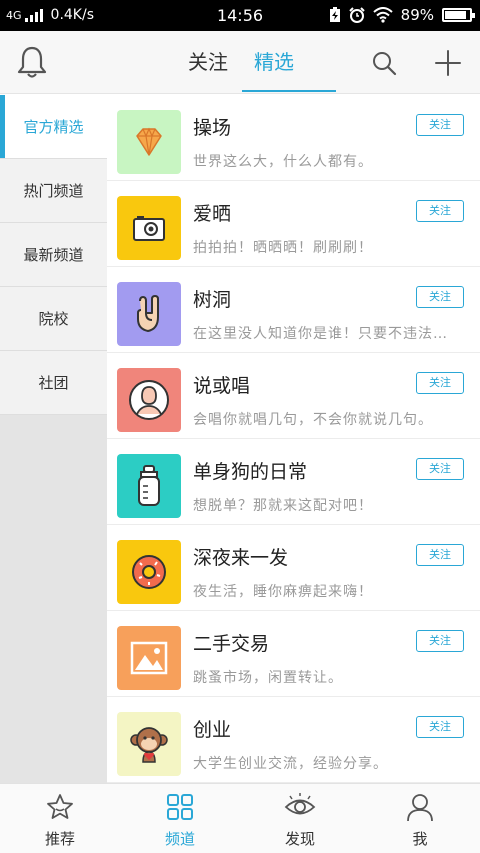 The width and height of the screenshot is (480, 853). I want to click on nav-channels: 频道, so click(180, 818).